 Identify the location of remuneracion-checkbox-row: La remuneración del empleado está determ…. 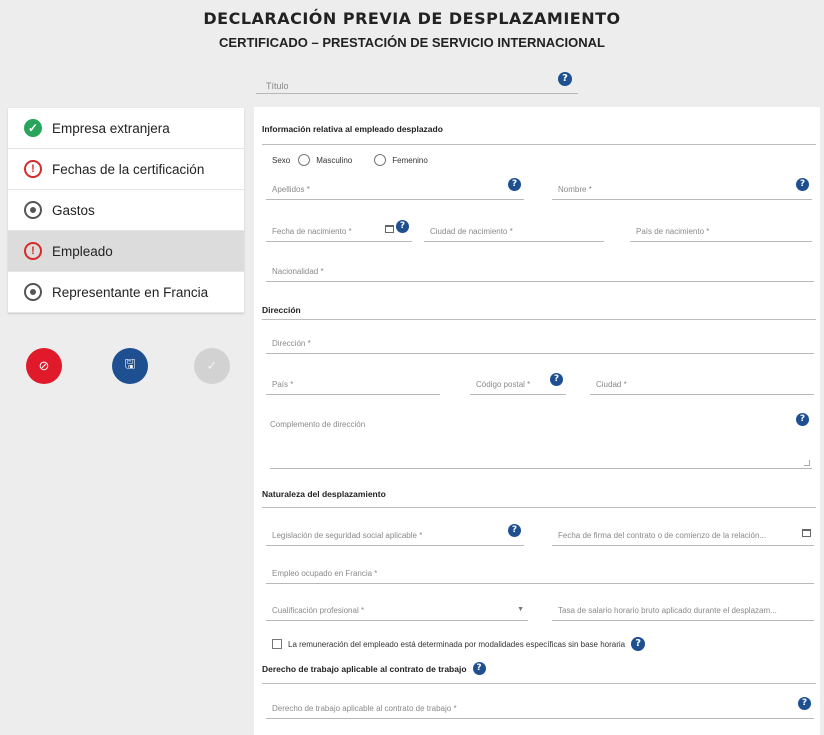
(459, 644).